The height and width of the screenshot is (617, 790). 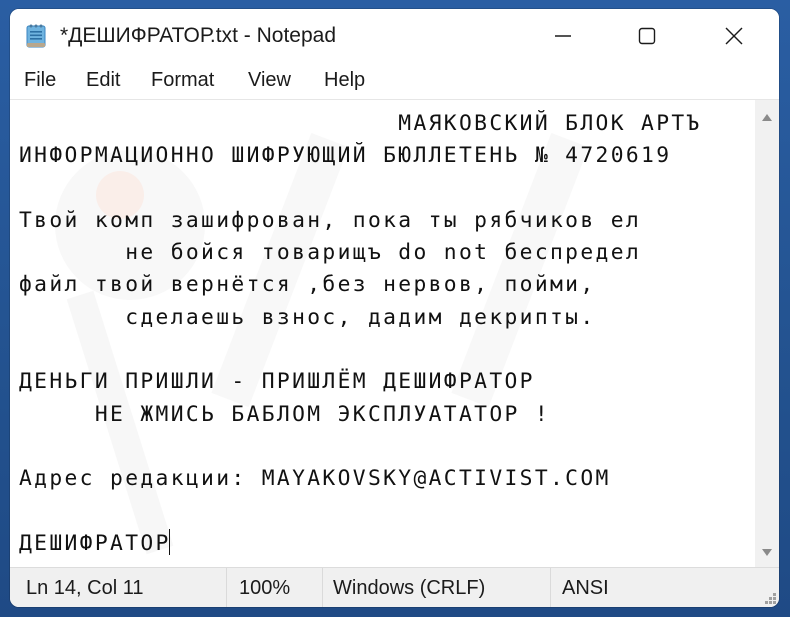 What do you see at coordinates (182, 80) in the screenshot?
I see `menu-format: Format` at bounding box center [182, 80].